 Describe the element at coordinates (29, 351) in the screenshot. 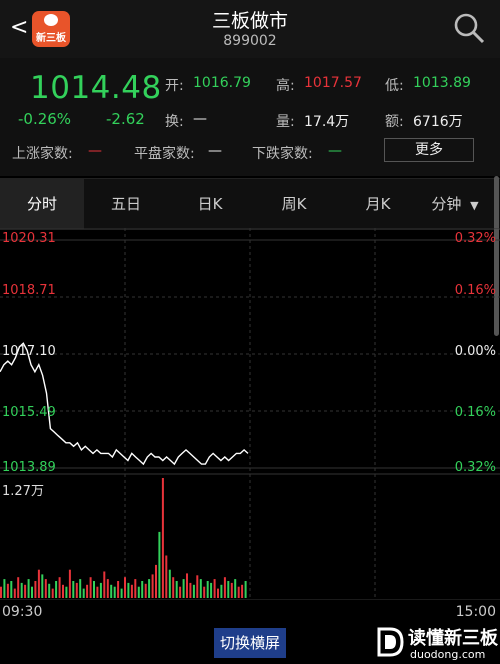

I see `y-left-tick-2: 1017.10` at that location.